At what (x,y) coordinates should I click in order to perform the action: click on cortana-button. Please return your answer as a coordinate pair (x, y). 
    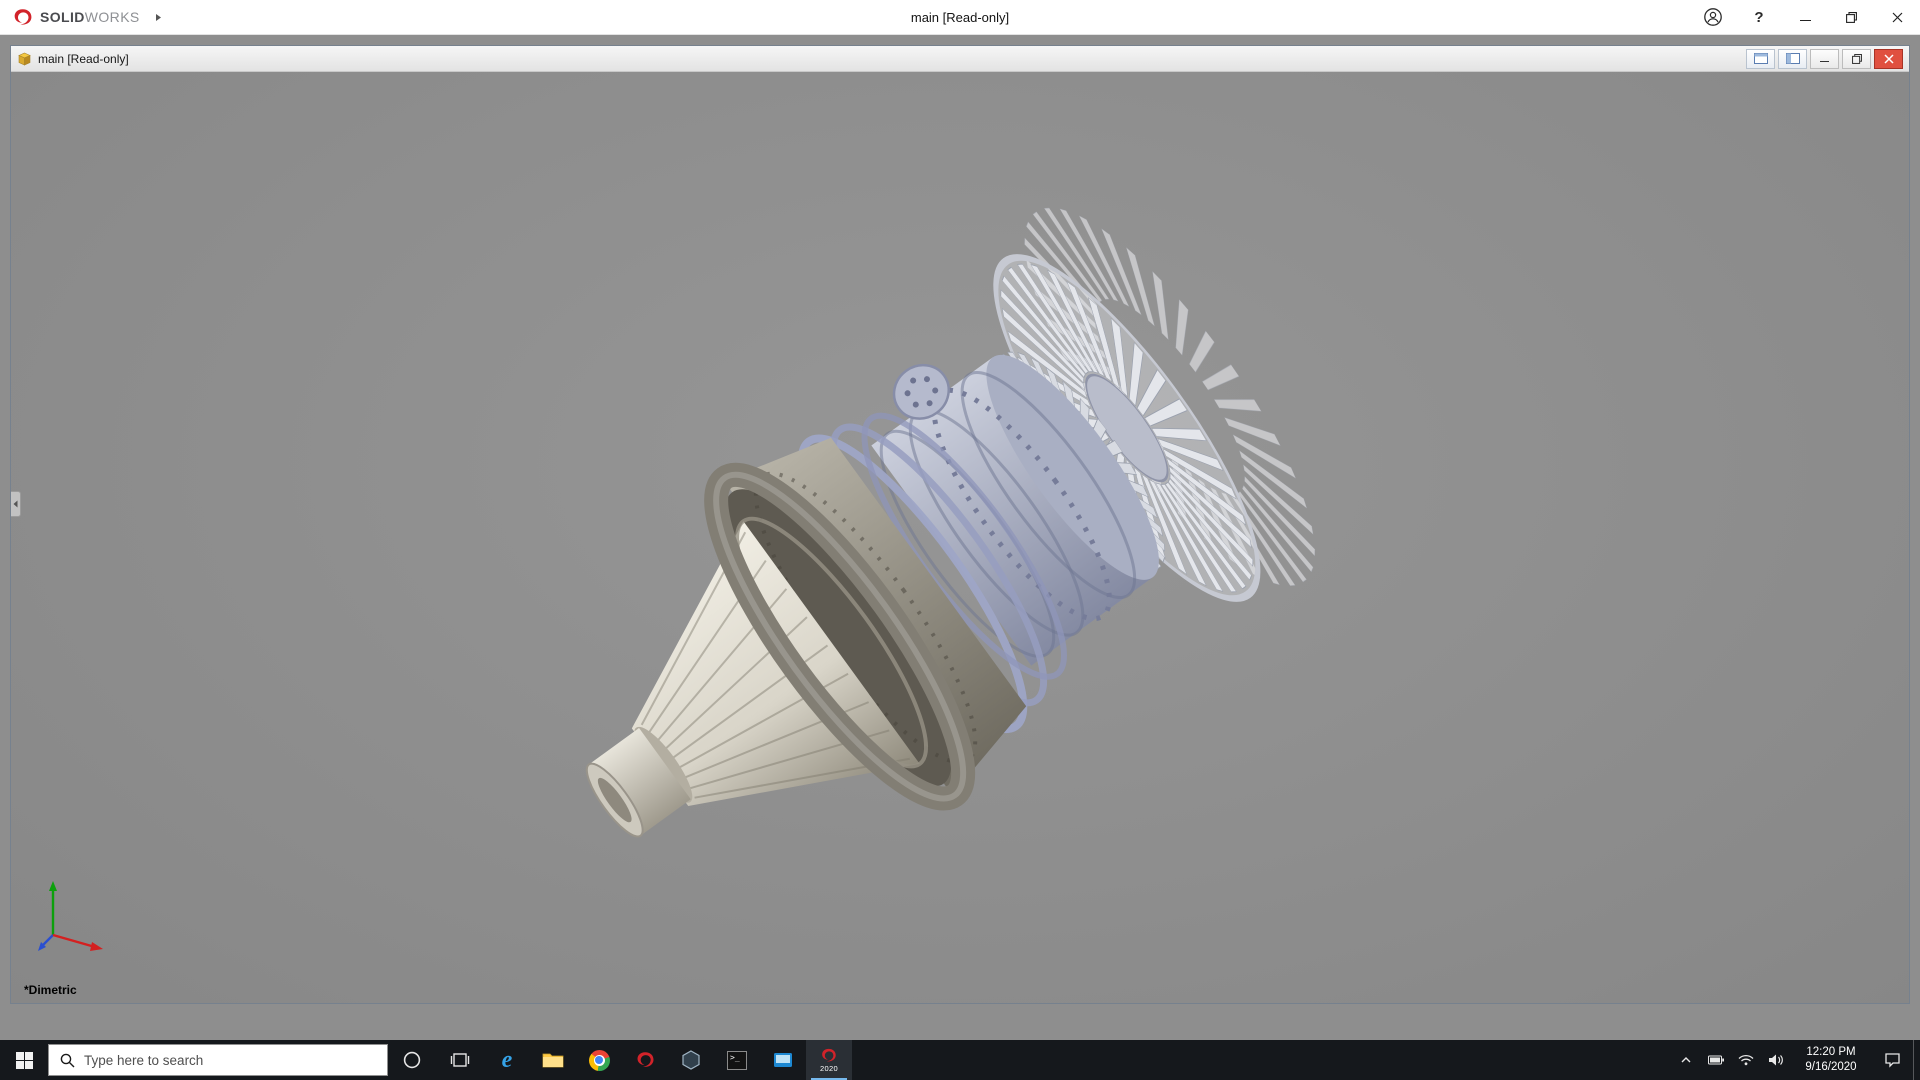
    Looking at the image, I should click on (412, 1060).